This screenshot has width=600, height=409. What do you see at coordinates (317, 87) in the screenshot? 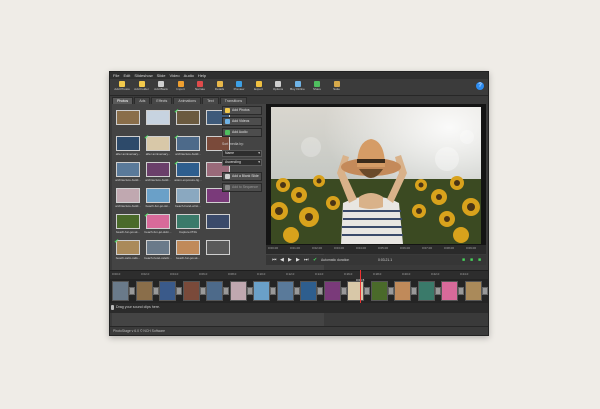
I see `toolbar-button-10: Share` at bounding box center [317, 87].